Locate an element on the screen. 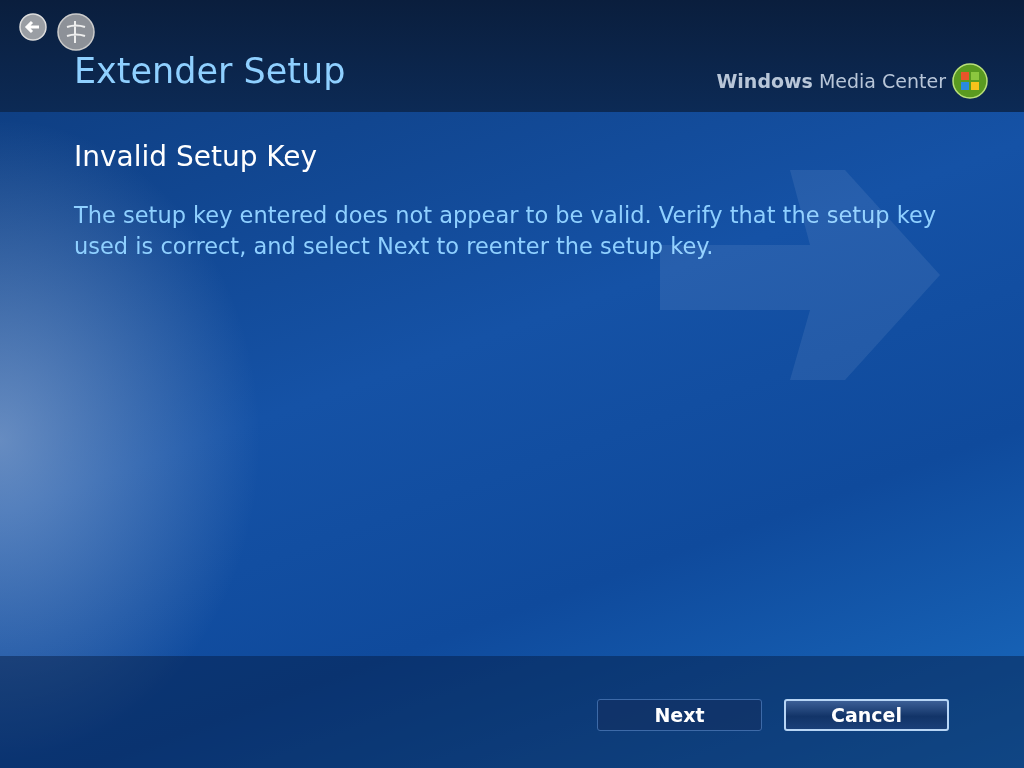 This screenshot has height=768, width=1024. back-button is located at coordinates (33, 27).